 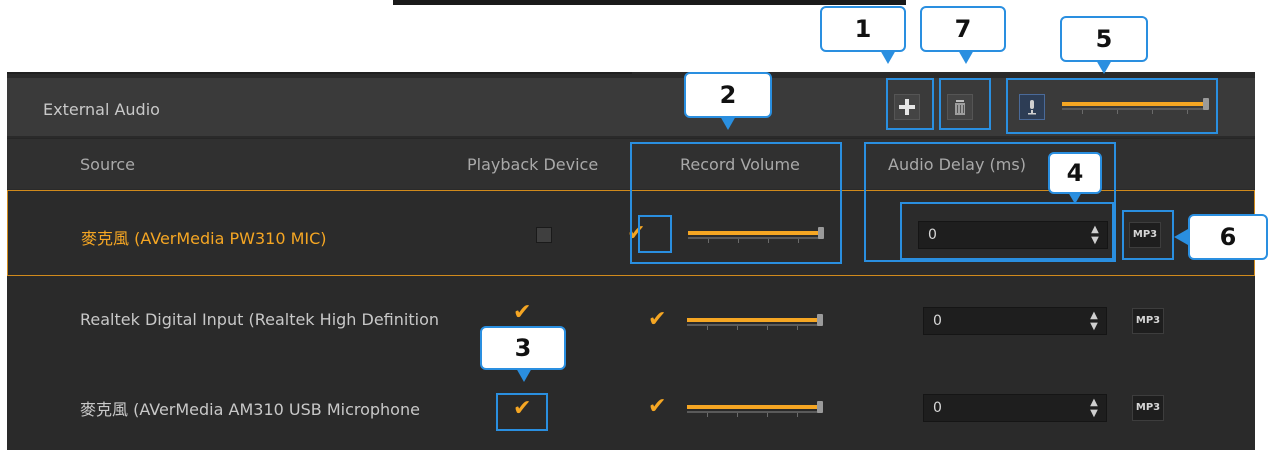 What do you see at coordinates (533, 164) in the screenshot?
I see `col-playback-device: Playback Device` at bounding box center [533, 164].